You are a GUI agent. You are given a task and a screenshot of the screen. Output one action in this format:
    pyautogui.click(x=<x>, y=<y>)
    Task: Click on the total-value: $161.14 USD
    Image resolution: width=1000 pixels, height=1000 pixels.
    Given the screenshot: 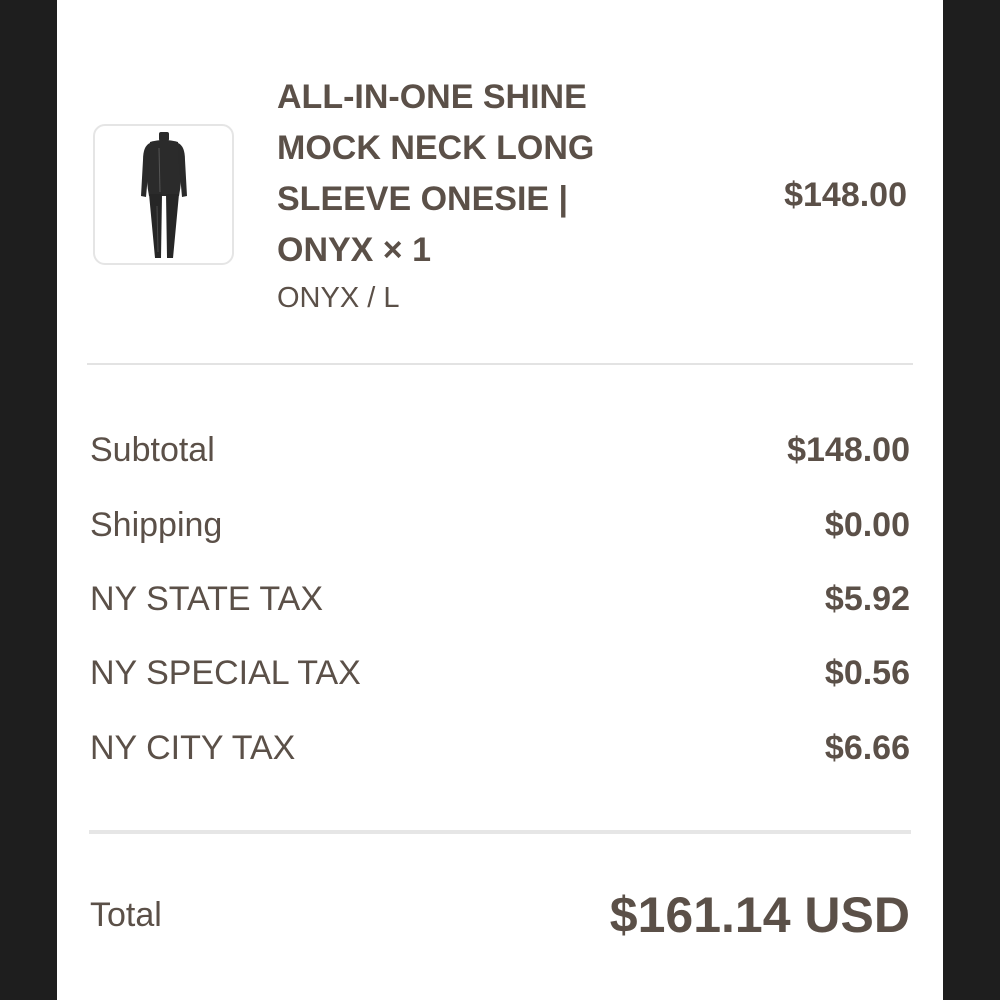 What is the action you would take?
    pyautogui.click(x=759, y=915)
    